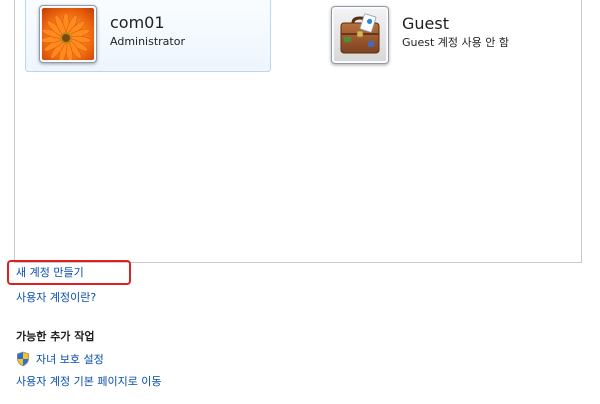 The width and height of the screenshot is (600, 404). What do you see at coordinates (147, 41) in the screenshot?
I see `account-role: Administrator` at bounding box center [147, 41].